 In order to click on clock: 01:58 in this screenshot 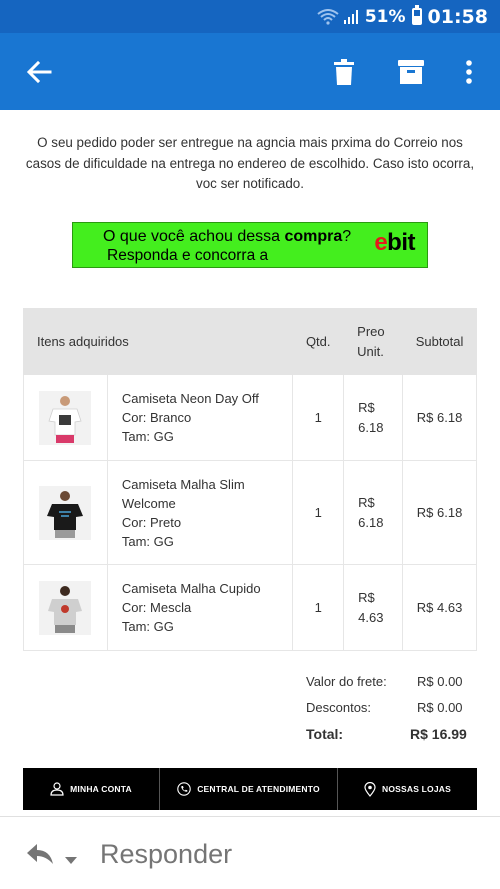, I will do `click(457, 16)`.